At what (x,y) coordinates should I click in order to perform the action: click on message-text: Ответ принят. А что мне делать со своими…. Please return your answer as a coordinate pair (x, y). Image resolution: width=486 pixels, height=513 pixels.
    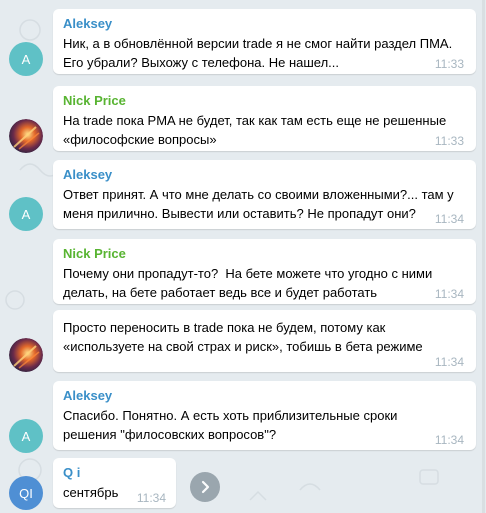
    Looking at the image, I should click on (258, 204).